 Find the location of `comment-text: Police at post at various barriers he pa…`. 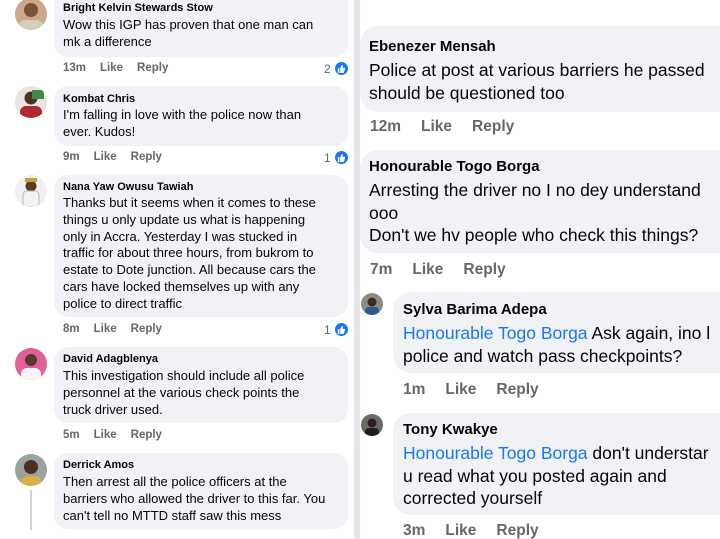

comment-text: Police at post at various barriers he pa… is located at coordinates (537, 81).